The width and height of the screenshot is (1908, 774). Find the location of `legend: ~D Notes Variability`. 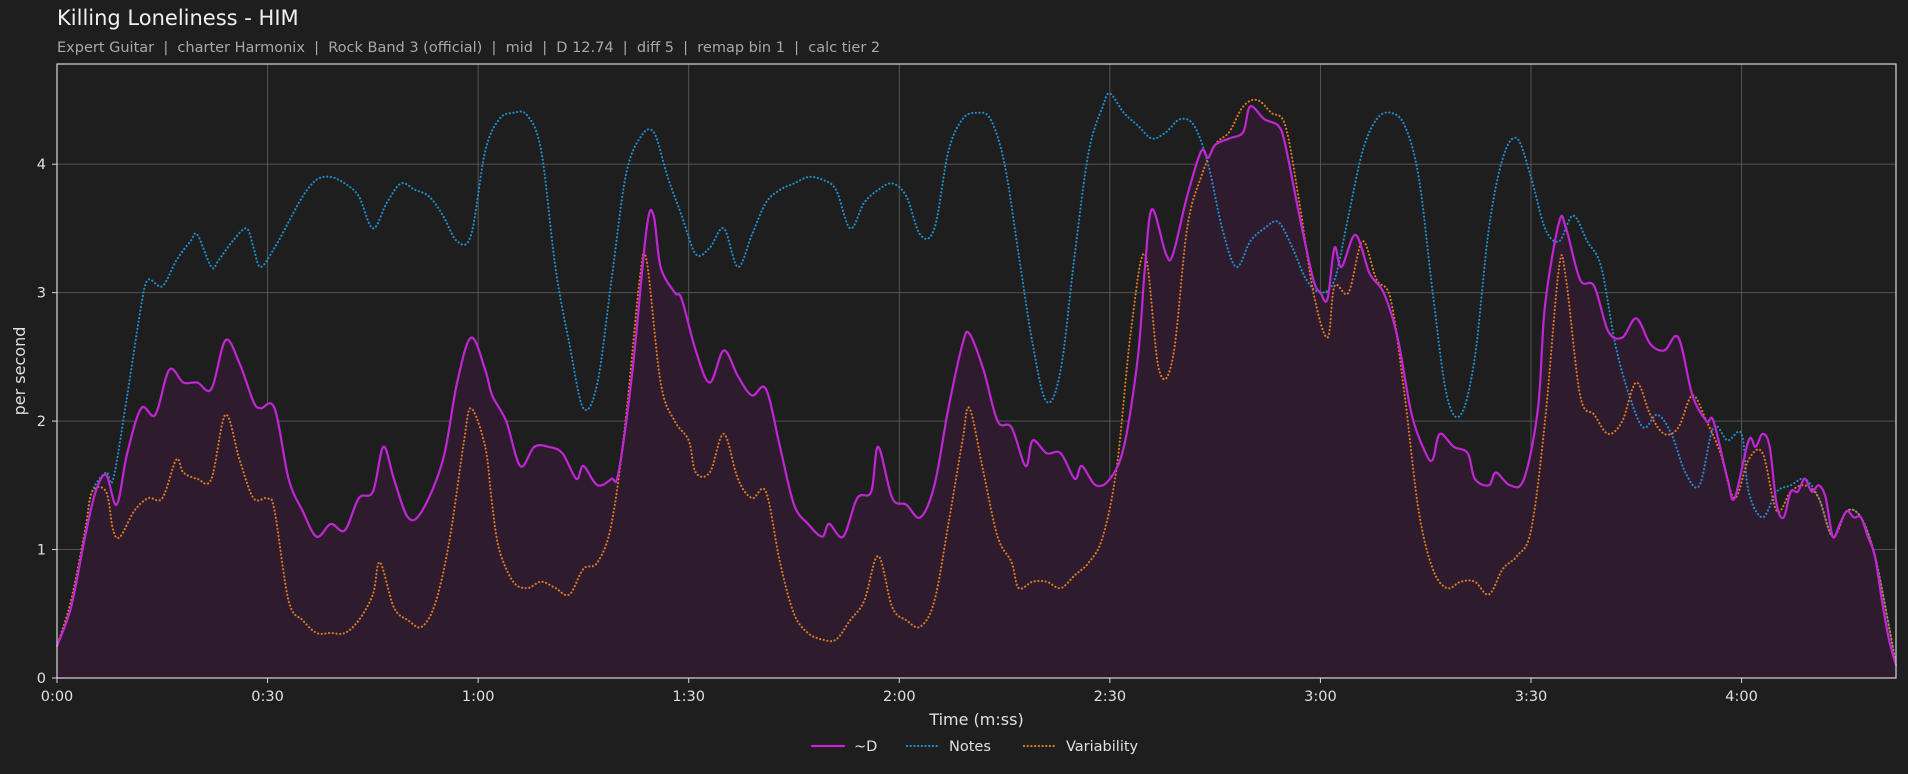

legend: ~D Notes Variability is located at coordinates (974, 747).